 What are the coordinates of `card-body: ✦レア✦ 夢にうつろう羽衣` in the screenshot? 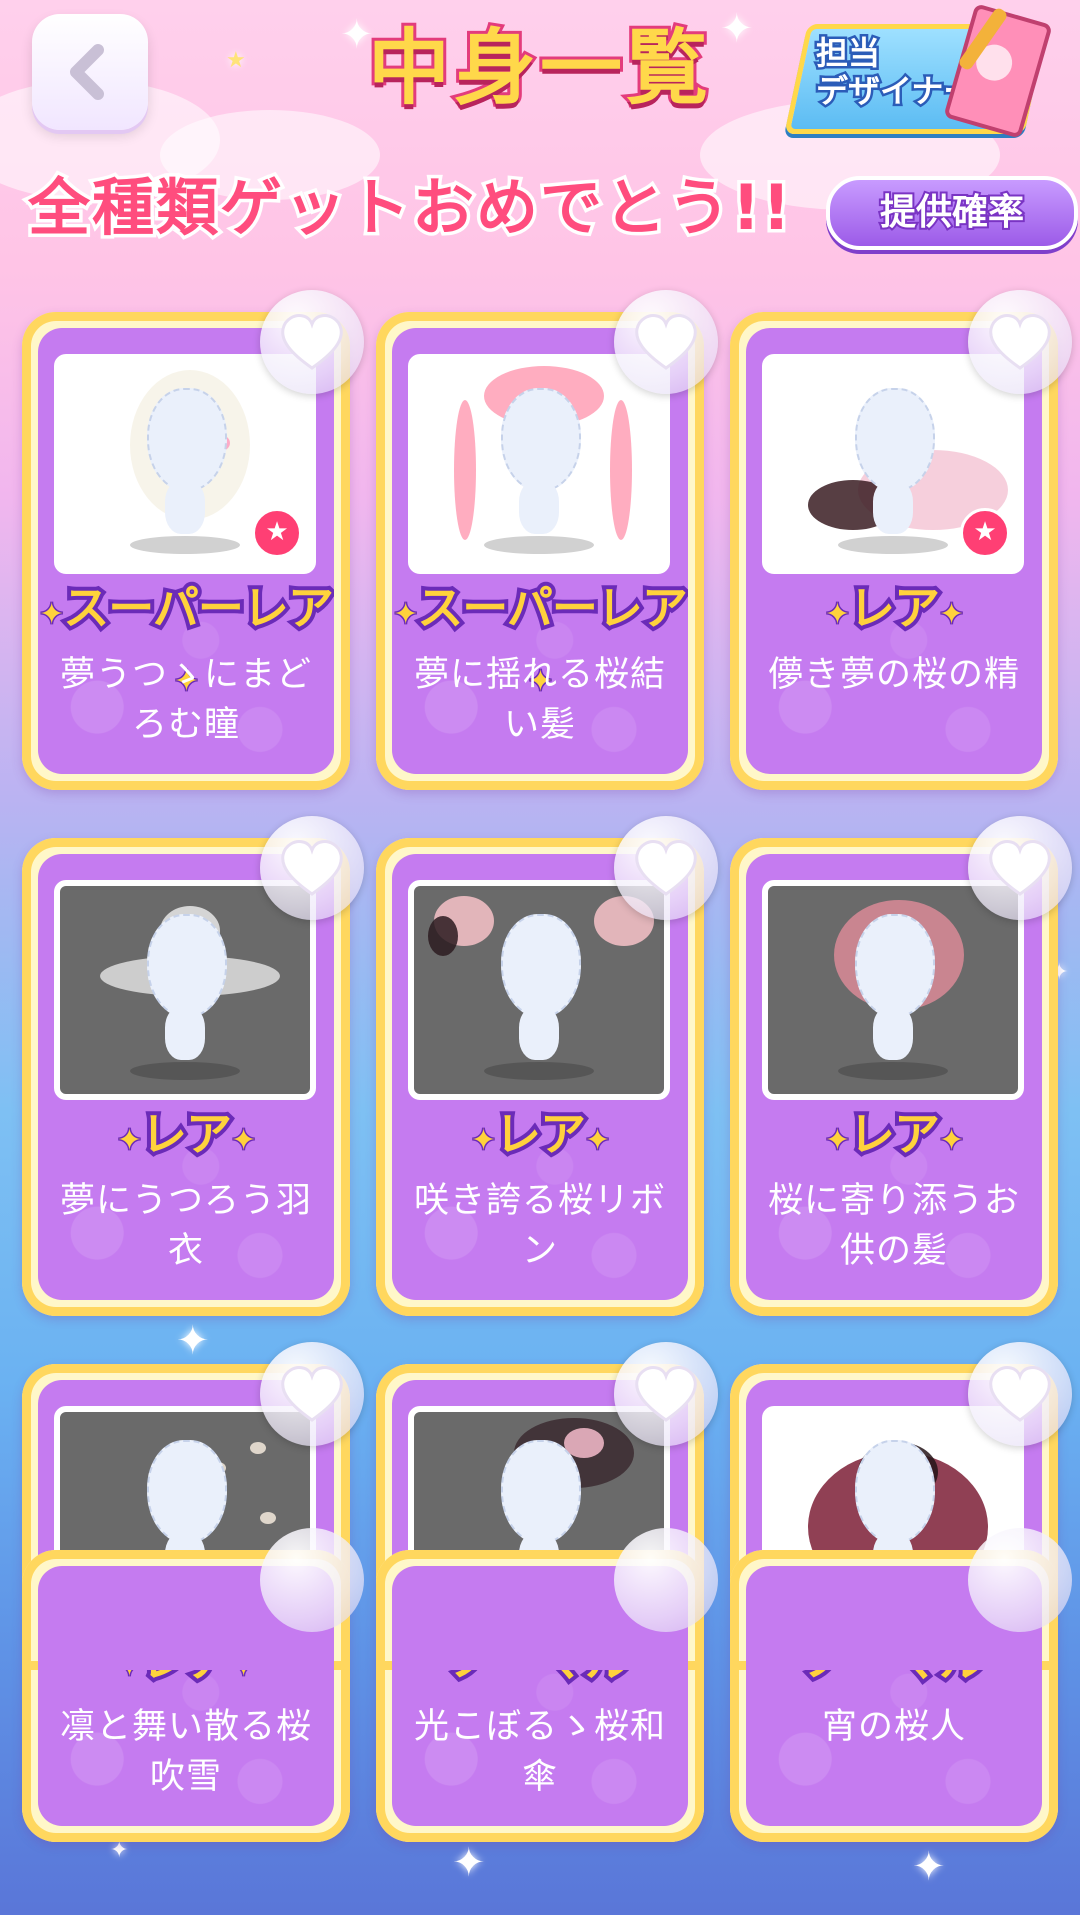 It's located at (186, 1077).